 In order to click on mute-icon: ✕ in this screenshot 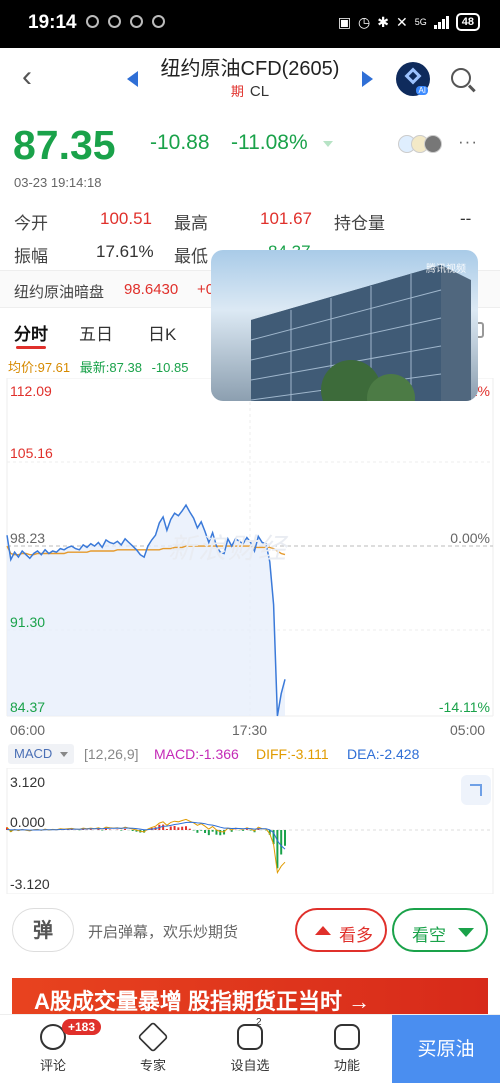, I will do `click(402, 21)`.